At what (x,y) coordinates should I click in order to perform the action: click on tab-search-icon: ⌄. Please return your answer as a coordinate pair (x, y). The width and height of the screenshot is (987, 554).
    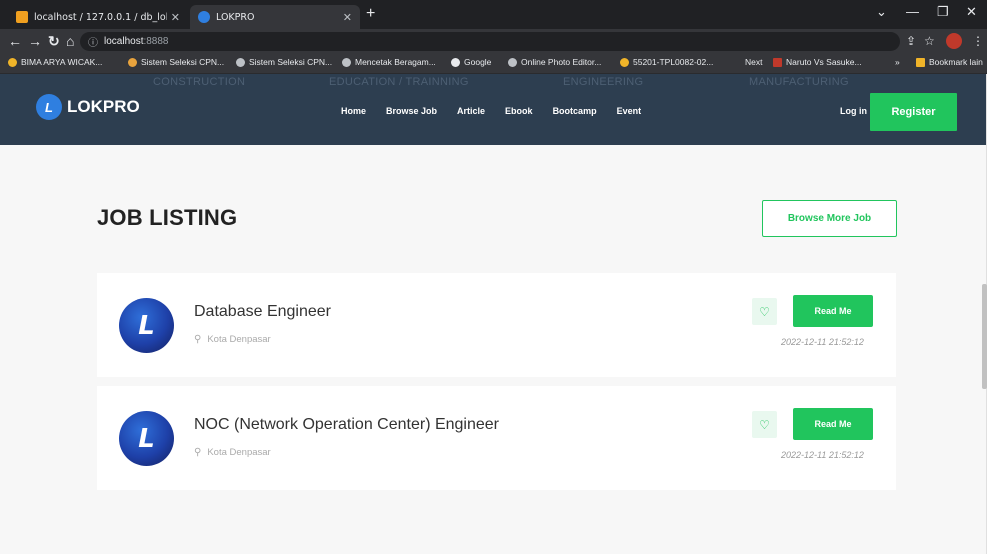
    Looking at the image, I should click on (881, 12).